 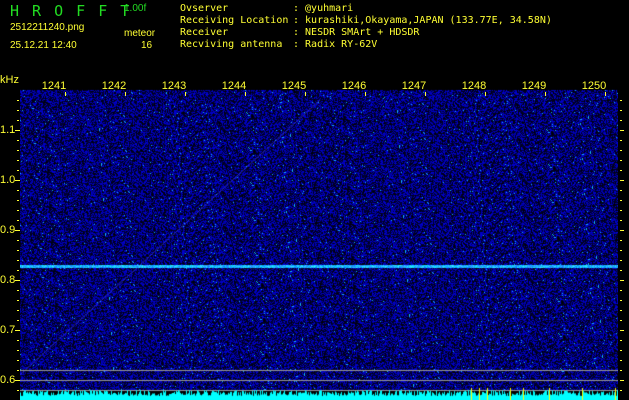 What do you see at coordinates (43, 45) in the screenshot?
I see `datetime: 25.12.21 12:40` at bounding box center [43, 45].